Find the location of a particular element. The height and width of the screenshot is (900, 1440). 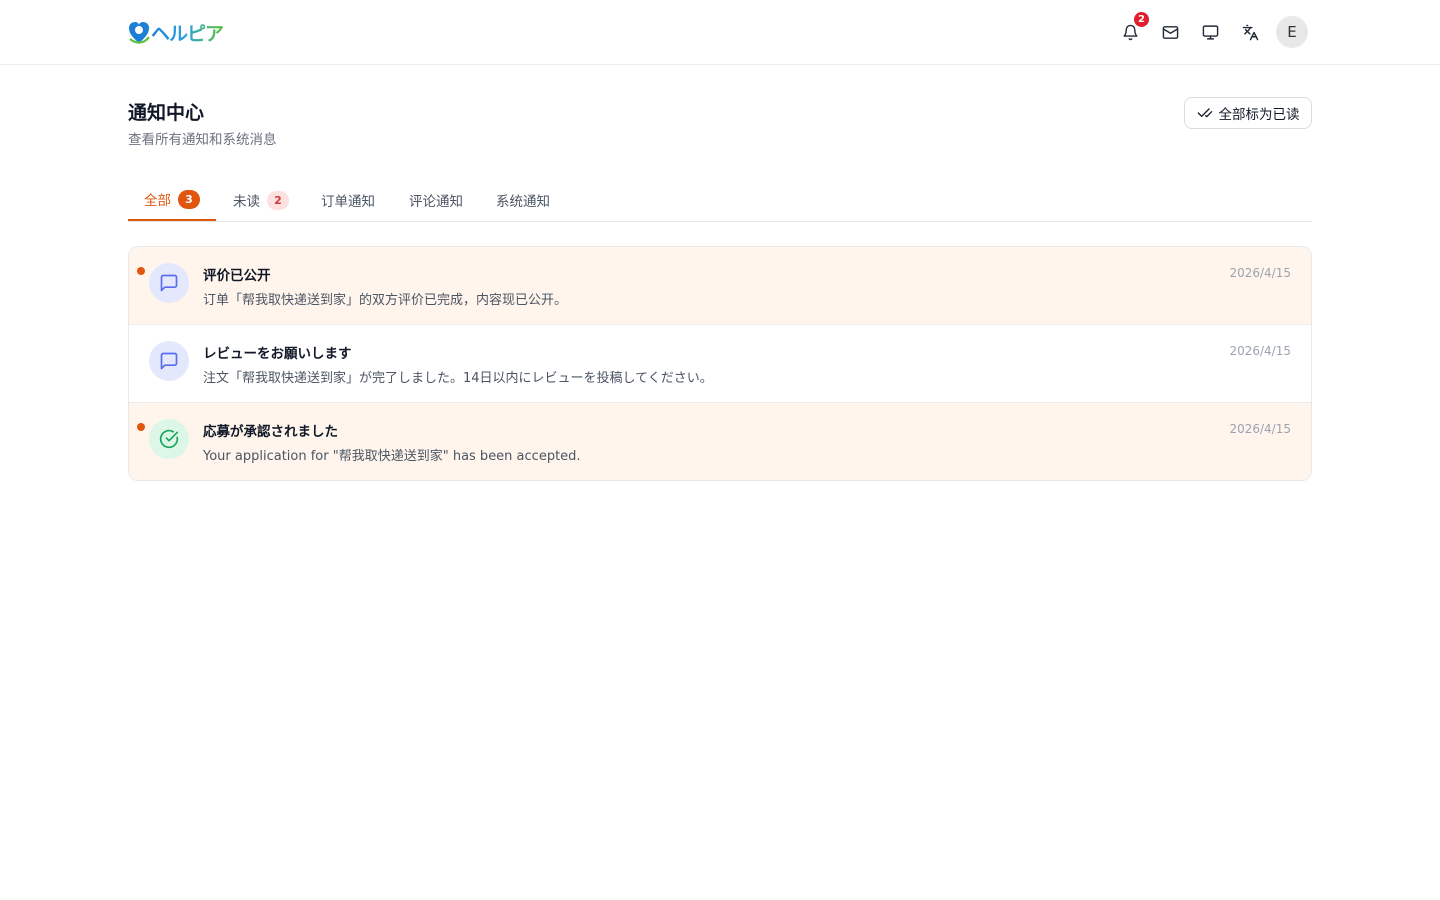

tab-unread: 未读 2 is located at coordinates (261, 200).